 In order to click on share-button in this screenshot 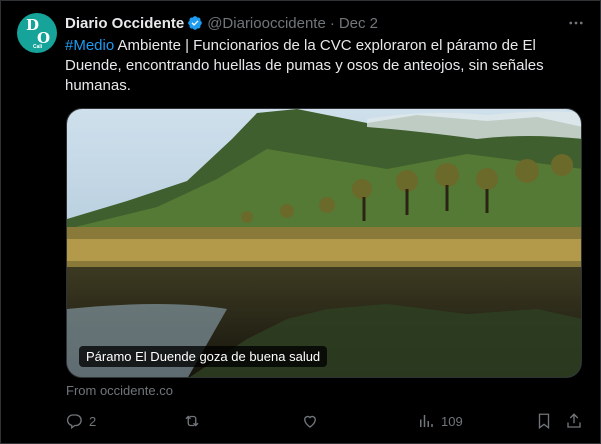, I will do `click(574, 421)`.